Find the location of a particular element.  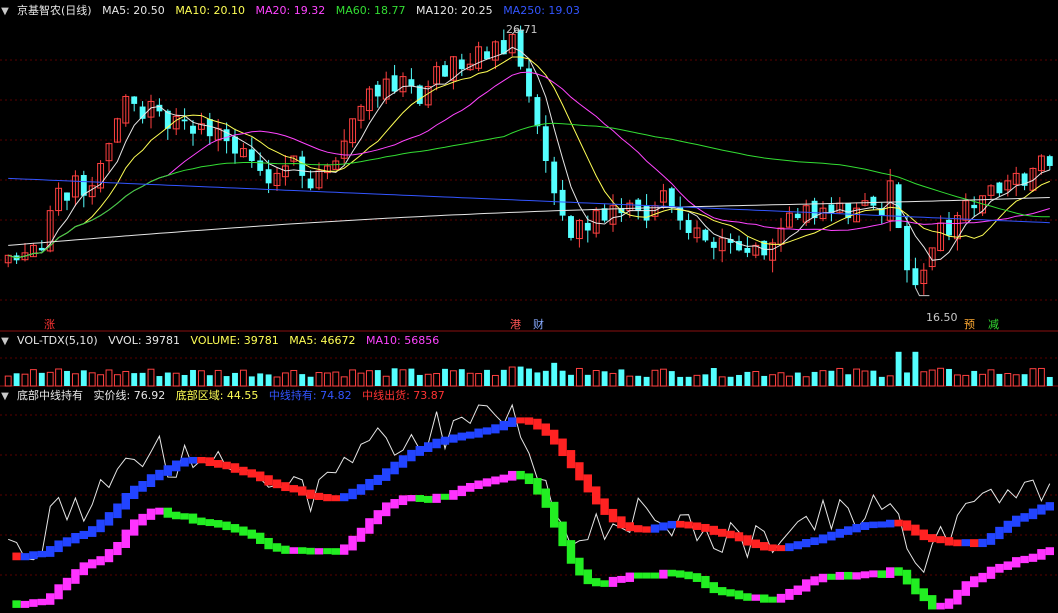

stock-title: 京基智农(日线) is located at coordinates (54, 10).